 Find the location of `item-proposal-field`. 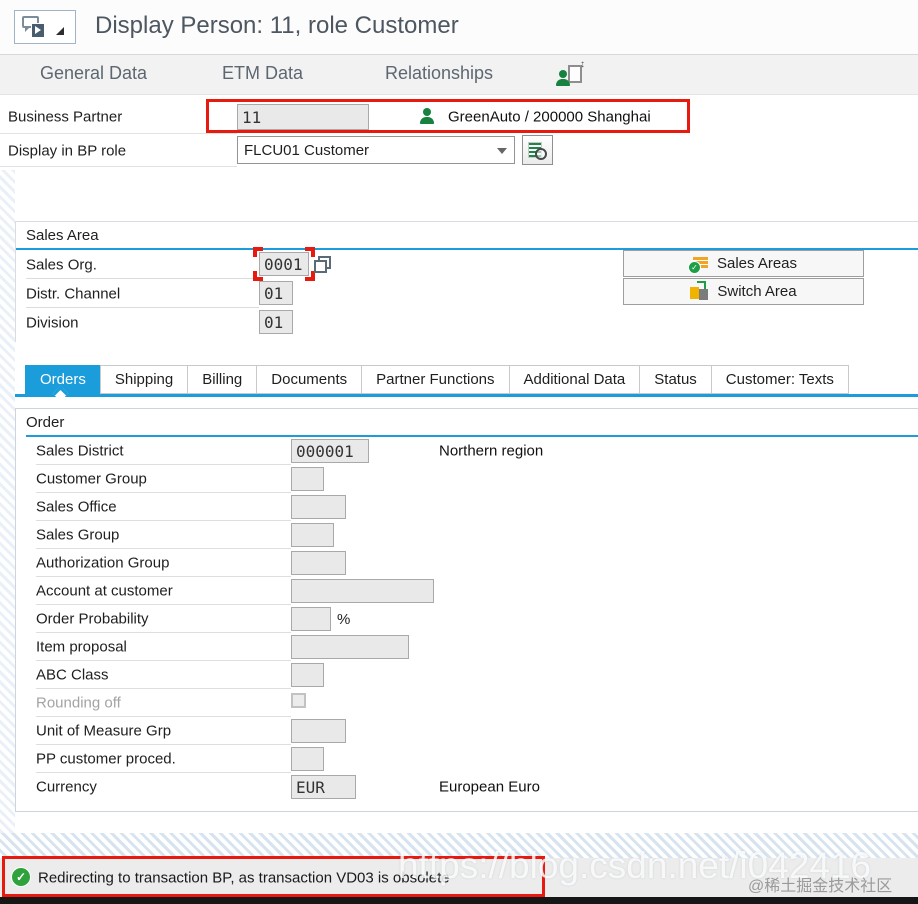

item-proposal-field is located at coordinates (350, 647).